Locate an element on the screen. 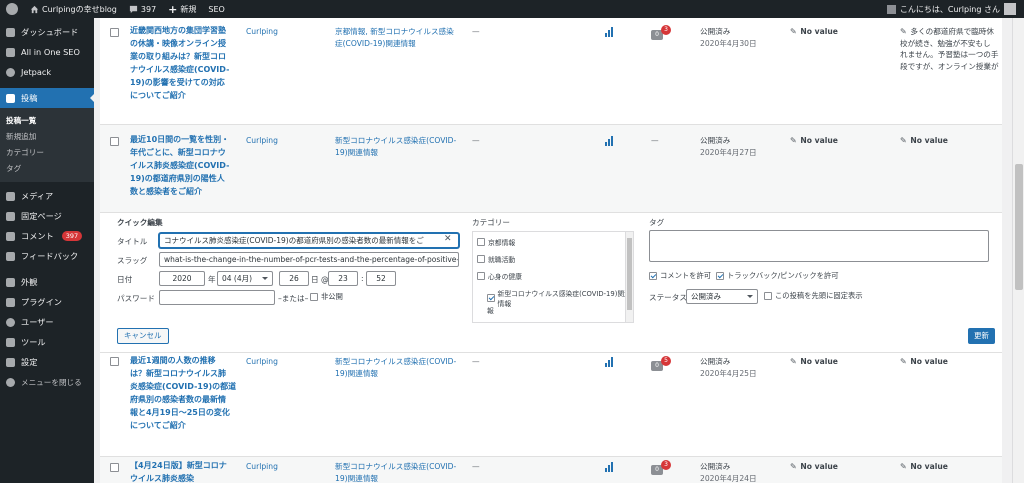 The image size is (1024, 483). password-input is located at coordinates (217, 297).